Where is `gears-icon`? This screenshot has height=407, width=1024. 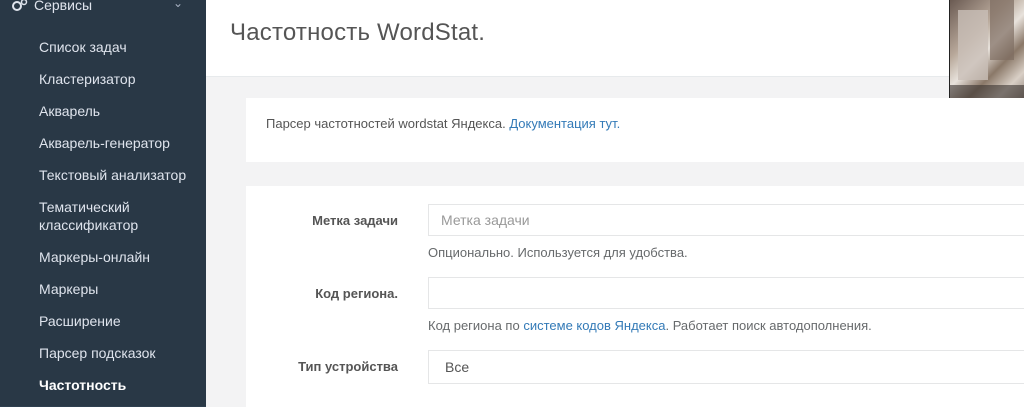
gears-icon is located at coordinates (20, 5).